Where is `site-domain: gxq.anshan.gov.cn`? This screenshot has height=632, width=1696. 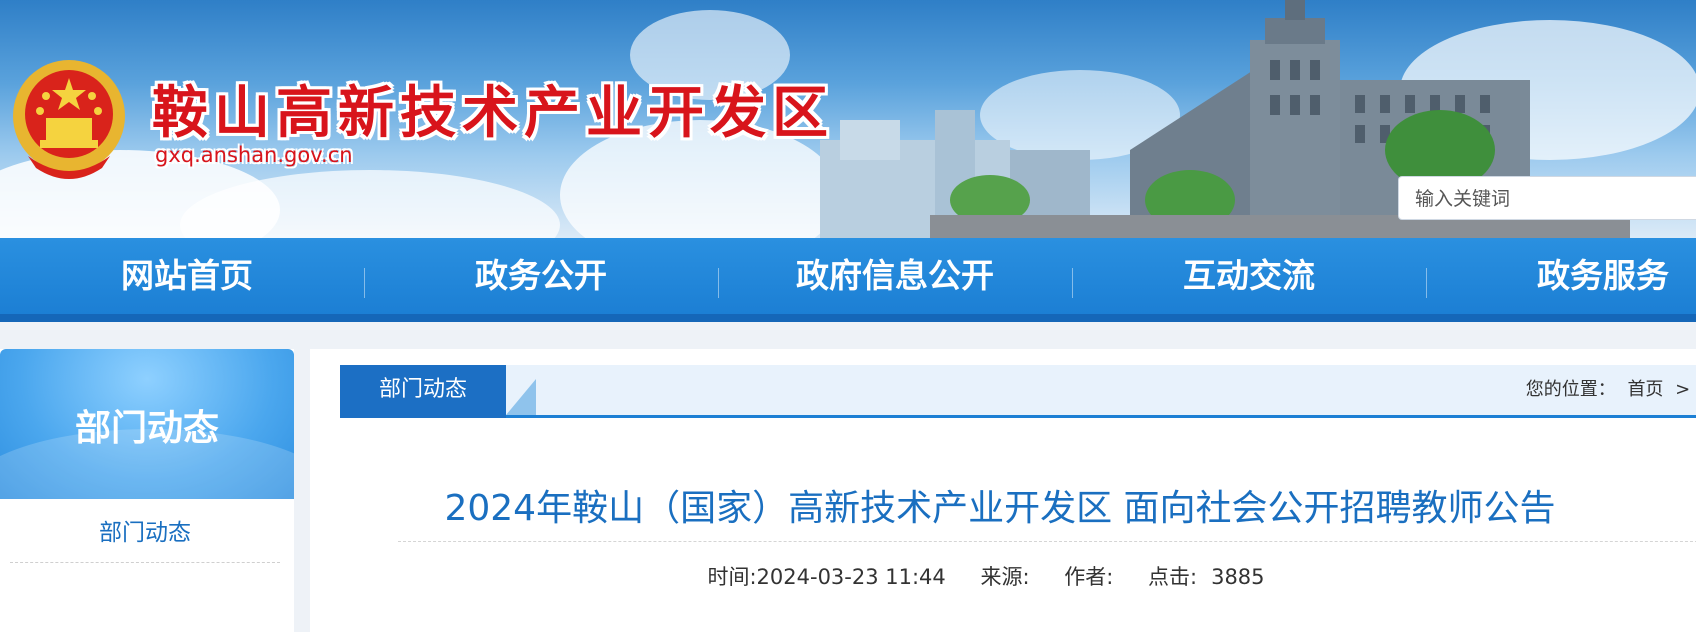 site-domain: gxq.anshan.gov.cn is located at coordinates (254, 155).